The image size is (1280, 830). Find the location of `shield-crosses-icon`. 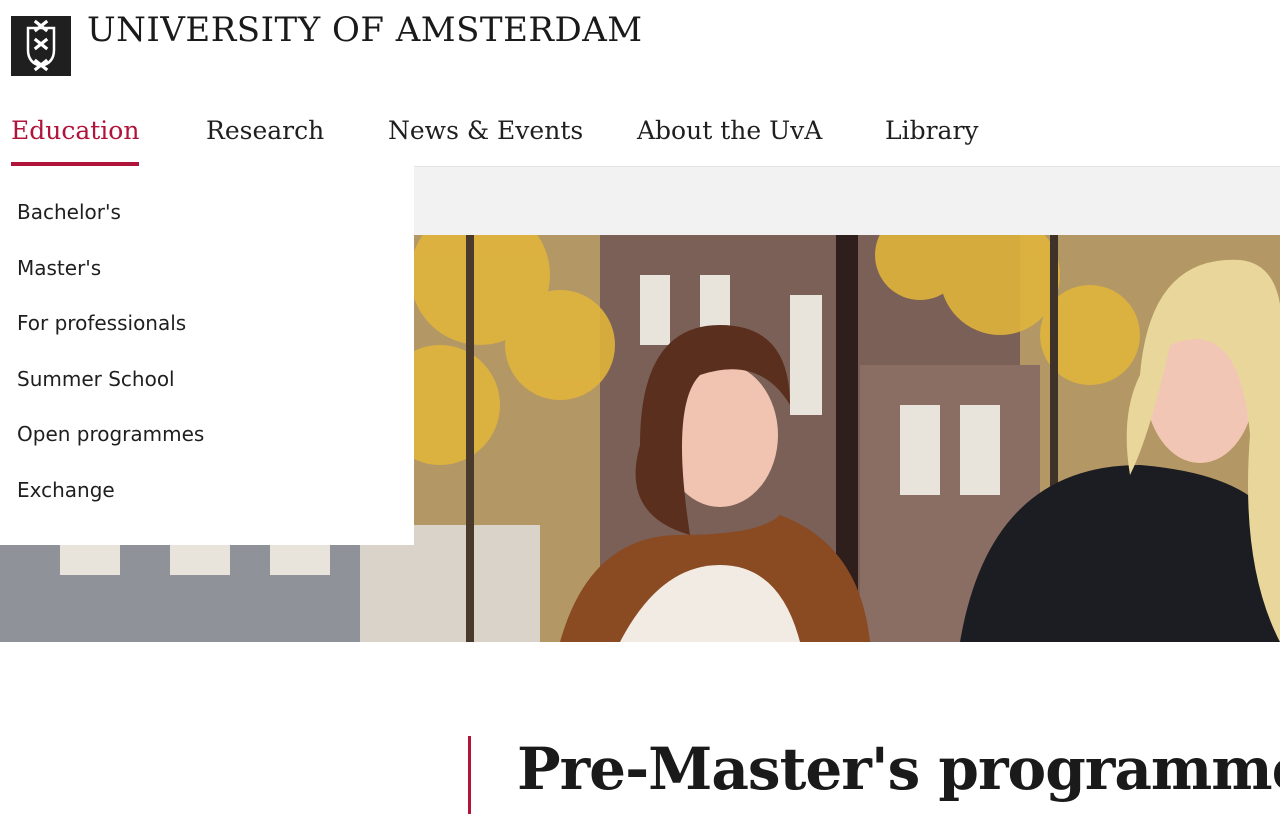

shield-crosses-icon is located at coordinates (41, 46).